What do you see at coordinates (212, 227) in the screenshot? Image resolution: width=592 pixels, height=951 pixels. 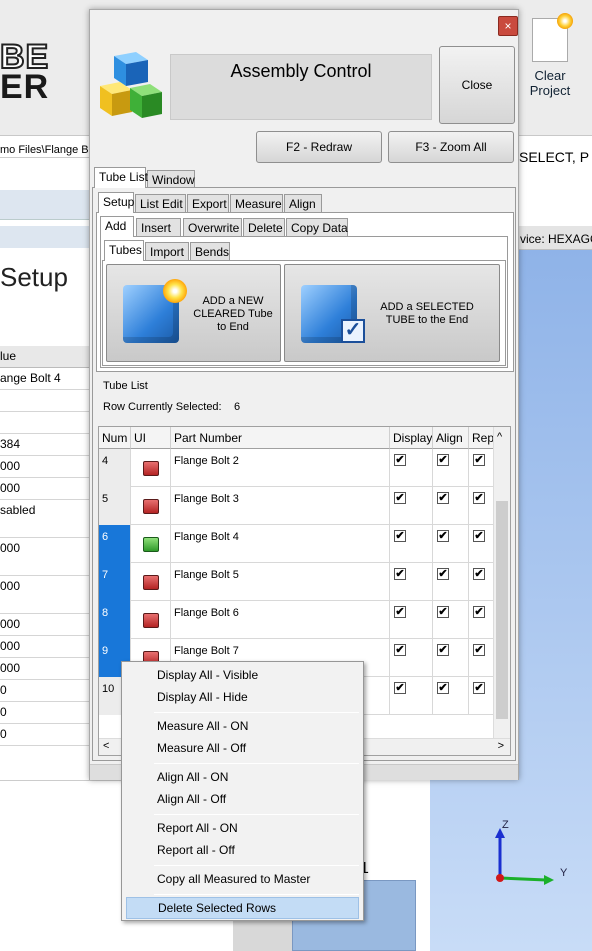 I see `tab-overwrite: Overwrite` at bounding box center [212, 227].